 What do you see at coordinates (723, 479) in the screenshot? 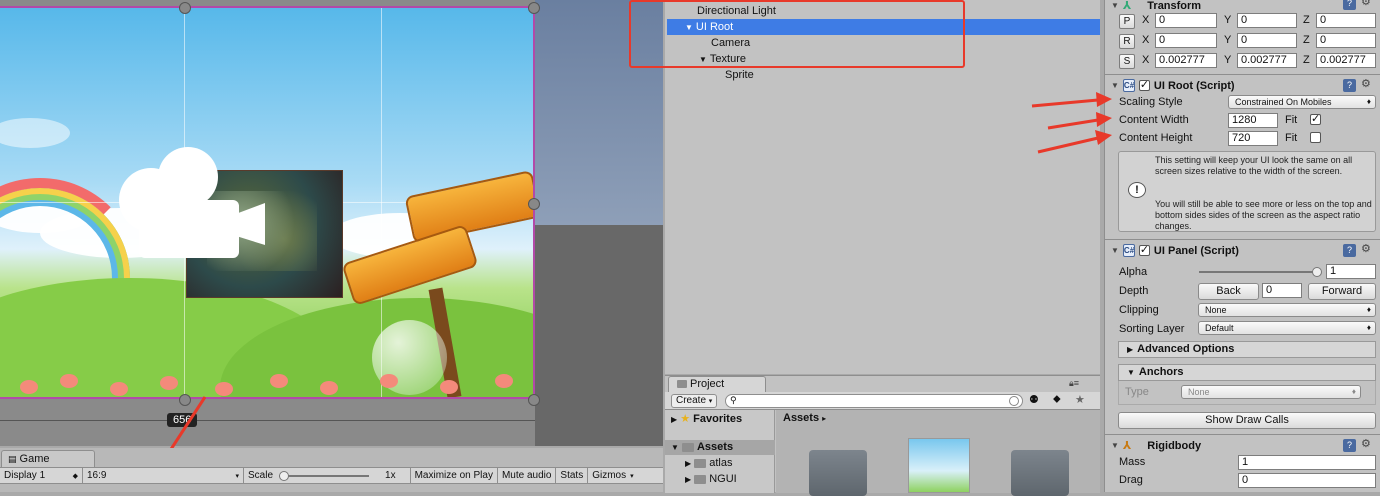
I see `folder-label: NGUI` at bounding box center [723, 479].